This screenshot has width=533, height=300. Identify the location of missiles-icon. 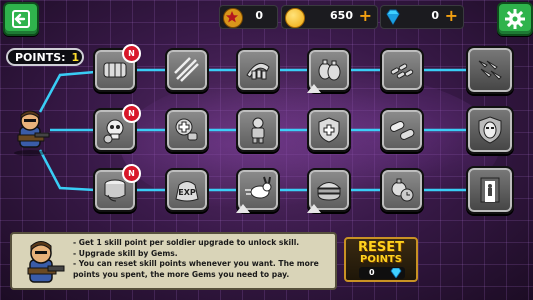
(490, 70).